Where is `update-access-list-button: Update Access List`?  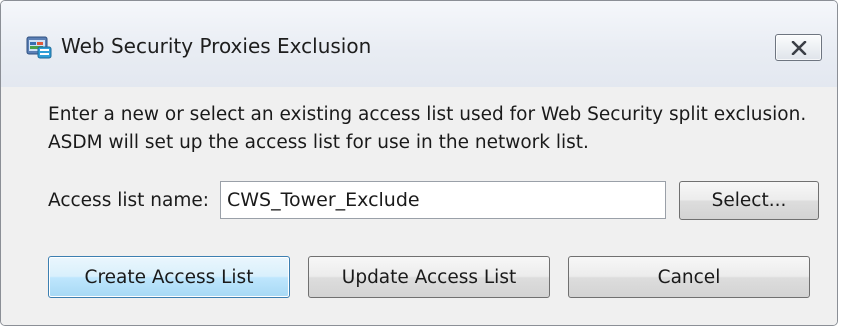
update-access-list-button: Update Access List is located at coordinates (429, 277).